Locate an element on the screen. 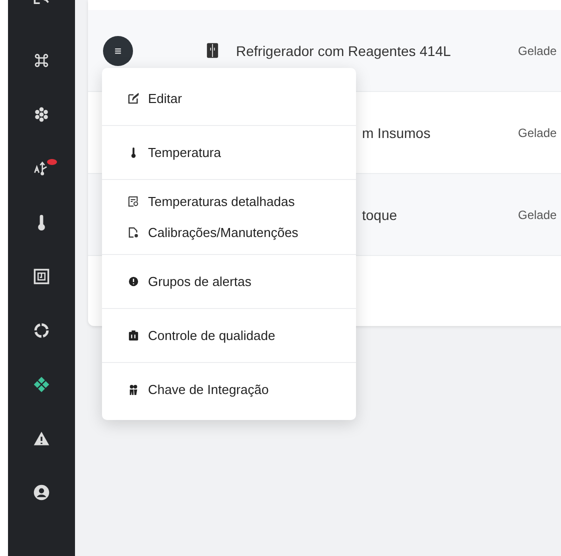  people-icon is located at coordinates (133, 389).